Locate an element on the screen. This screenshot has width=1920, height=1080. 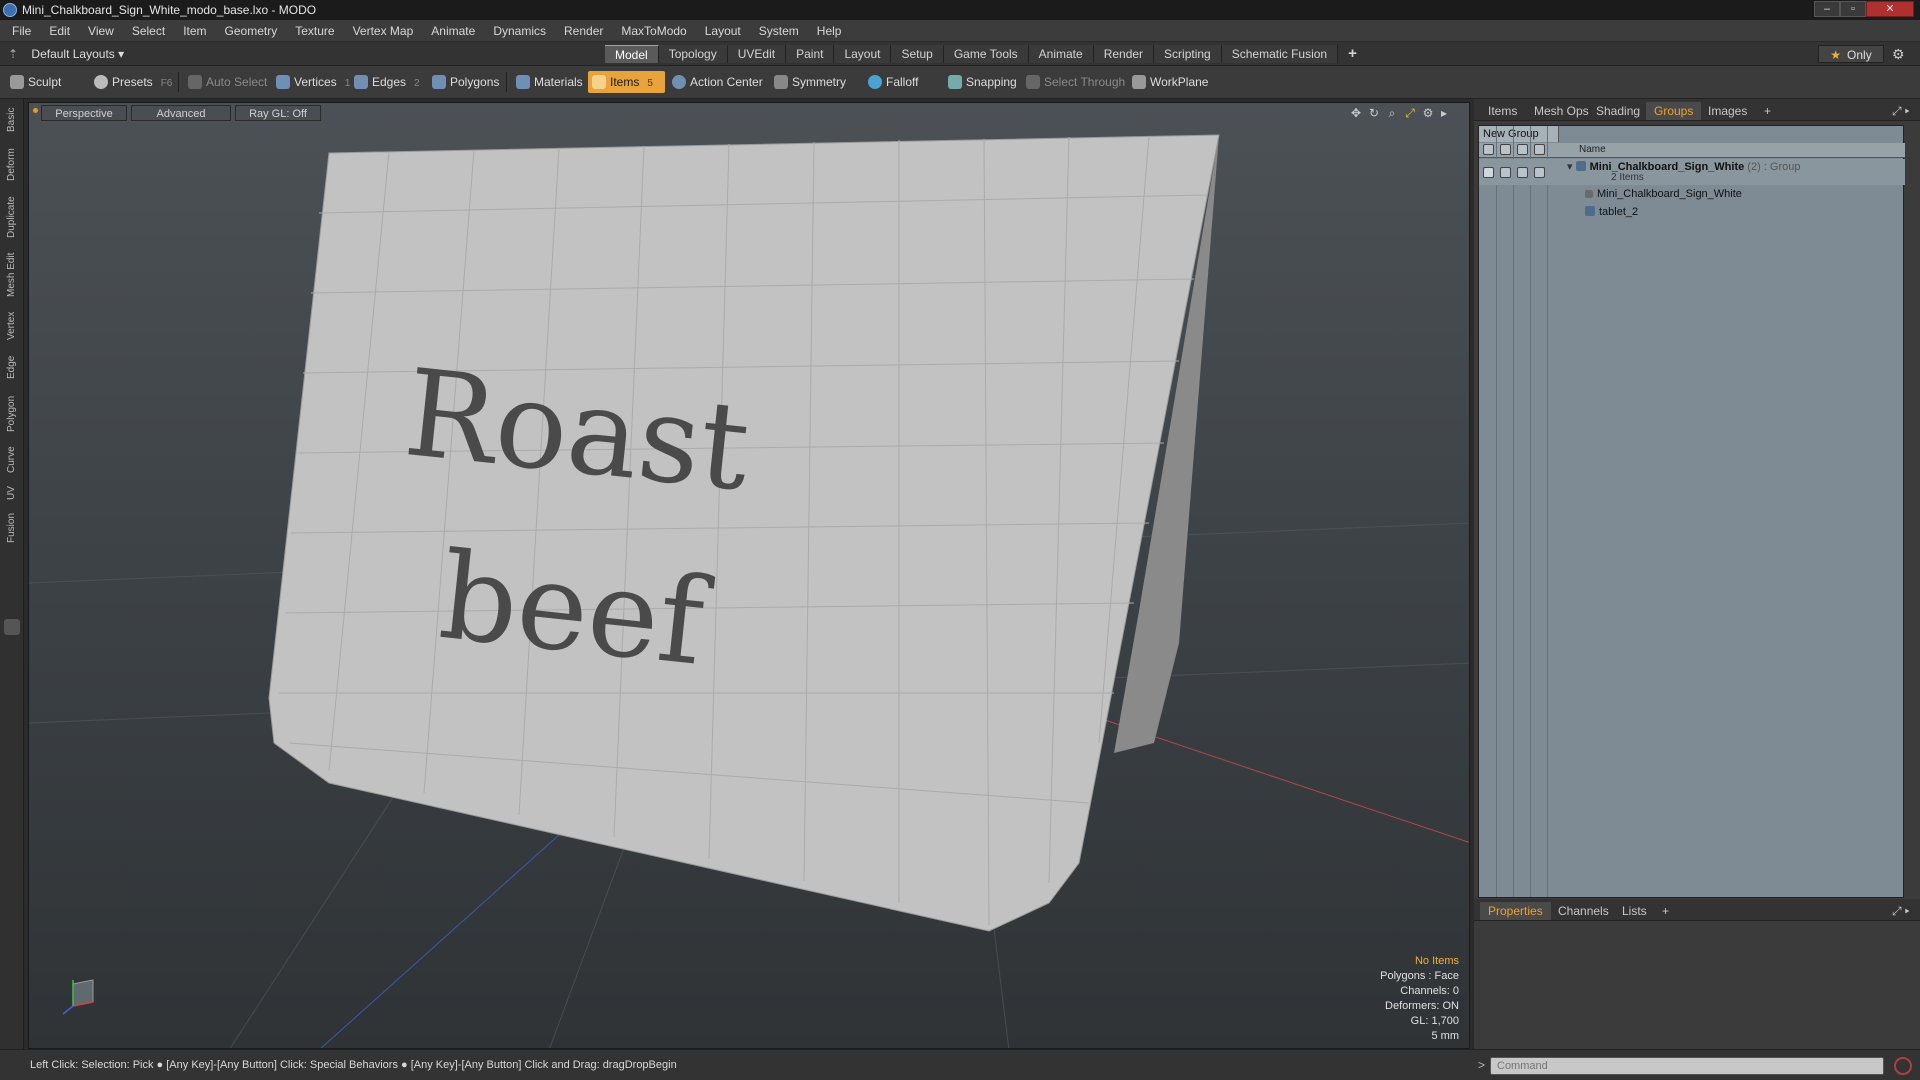
maximize-button: ▫ is located at coordinates (1853, 9).